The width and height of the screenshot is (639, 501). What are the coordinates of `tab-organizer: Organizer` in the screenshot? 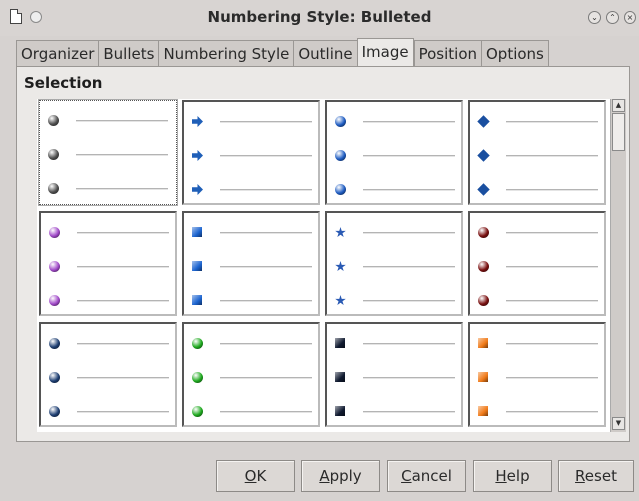 It's located at (57, 54).